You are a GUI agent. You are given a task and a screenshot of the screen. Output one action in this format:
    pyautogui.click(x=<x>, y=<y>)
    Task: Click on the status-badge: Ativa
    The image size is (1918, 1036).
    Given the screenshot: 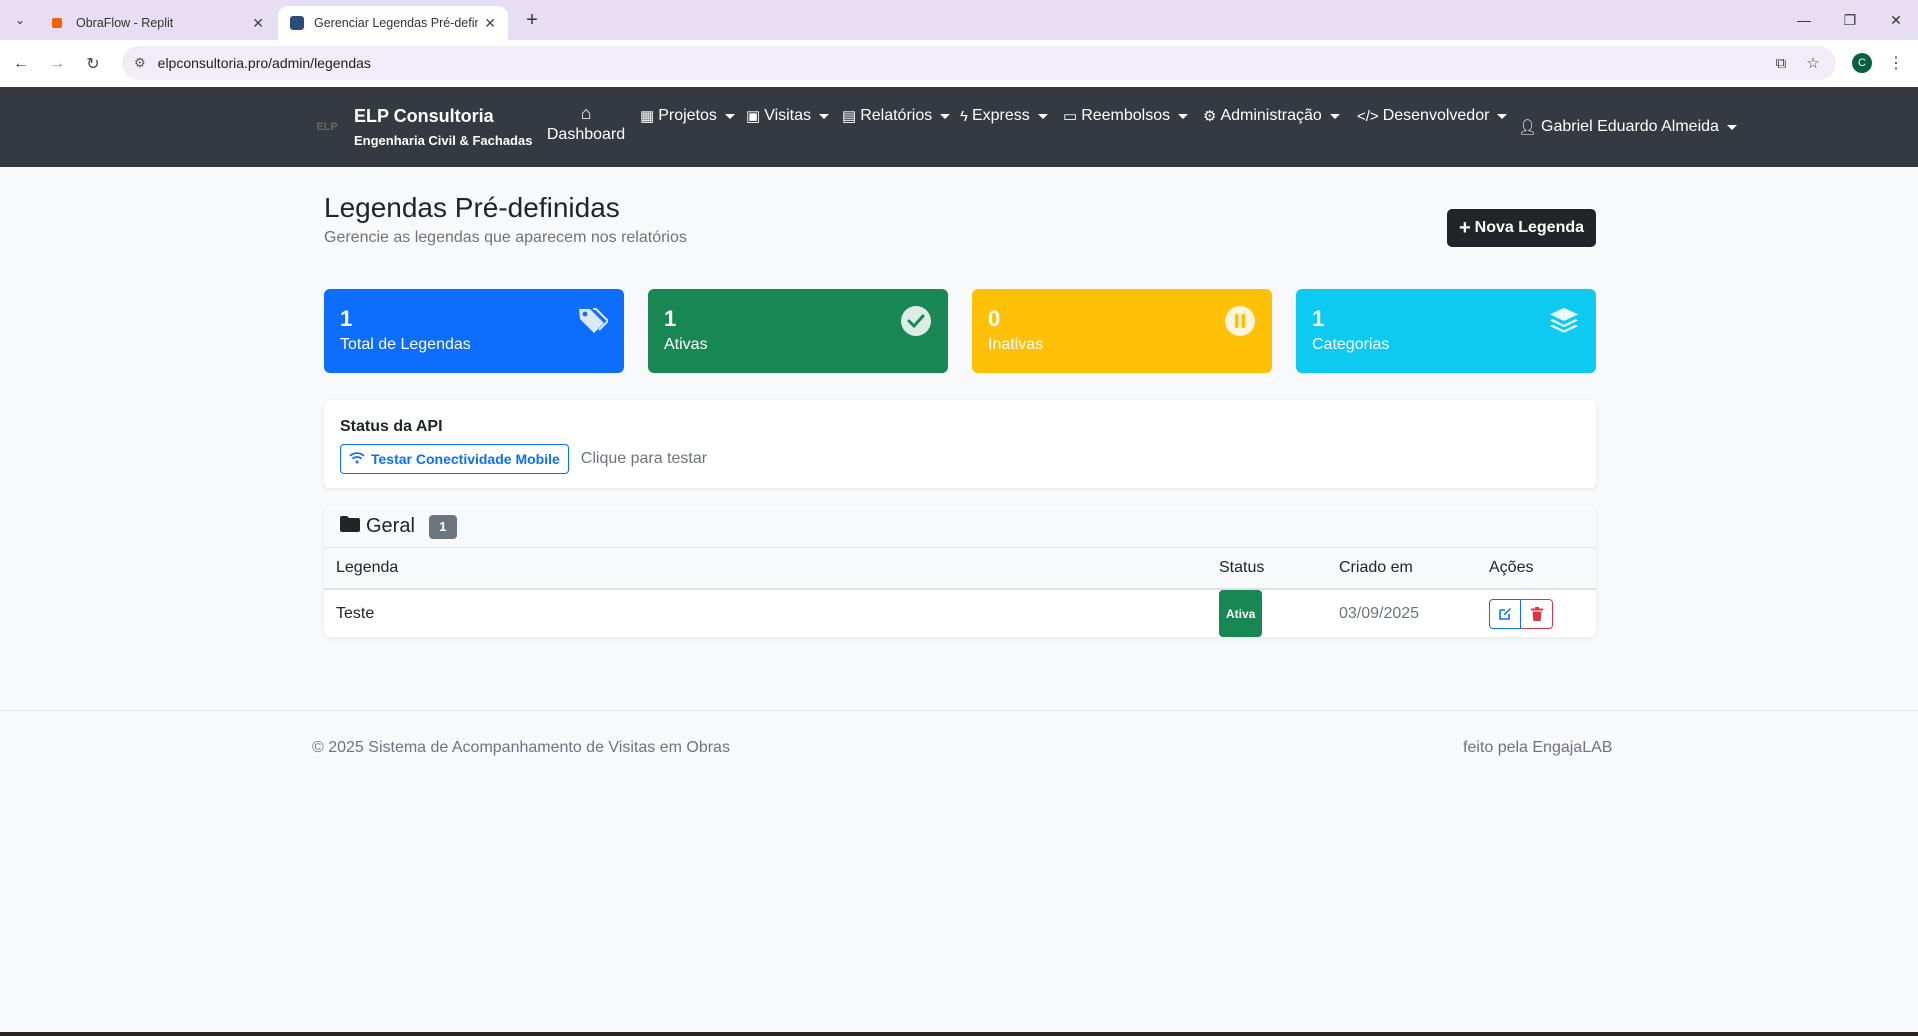 What is the action you would take?
    pyautogui.click(x=1241, y=613)
    